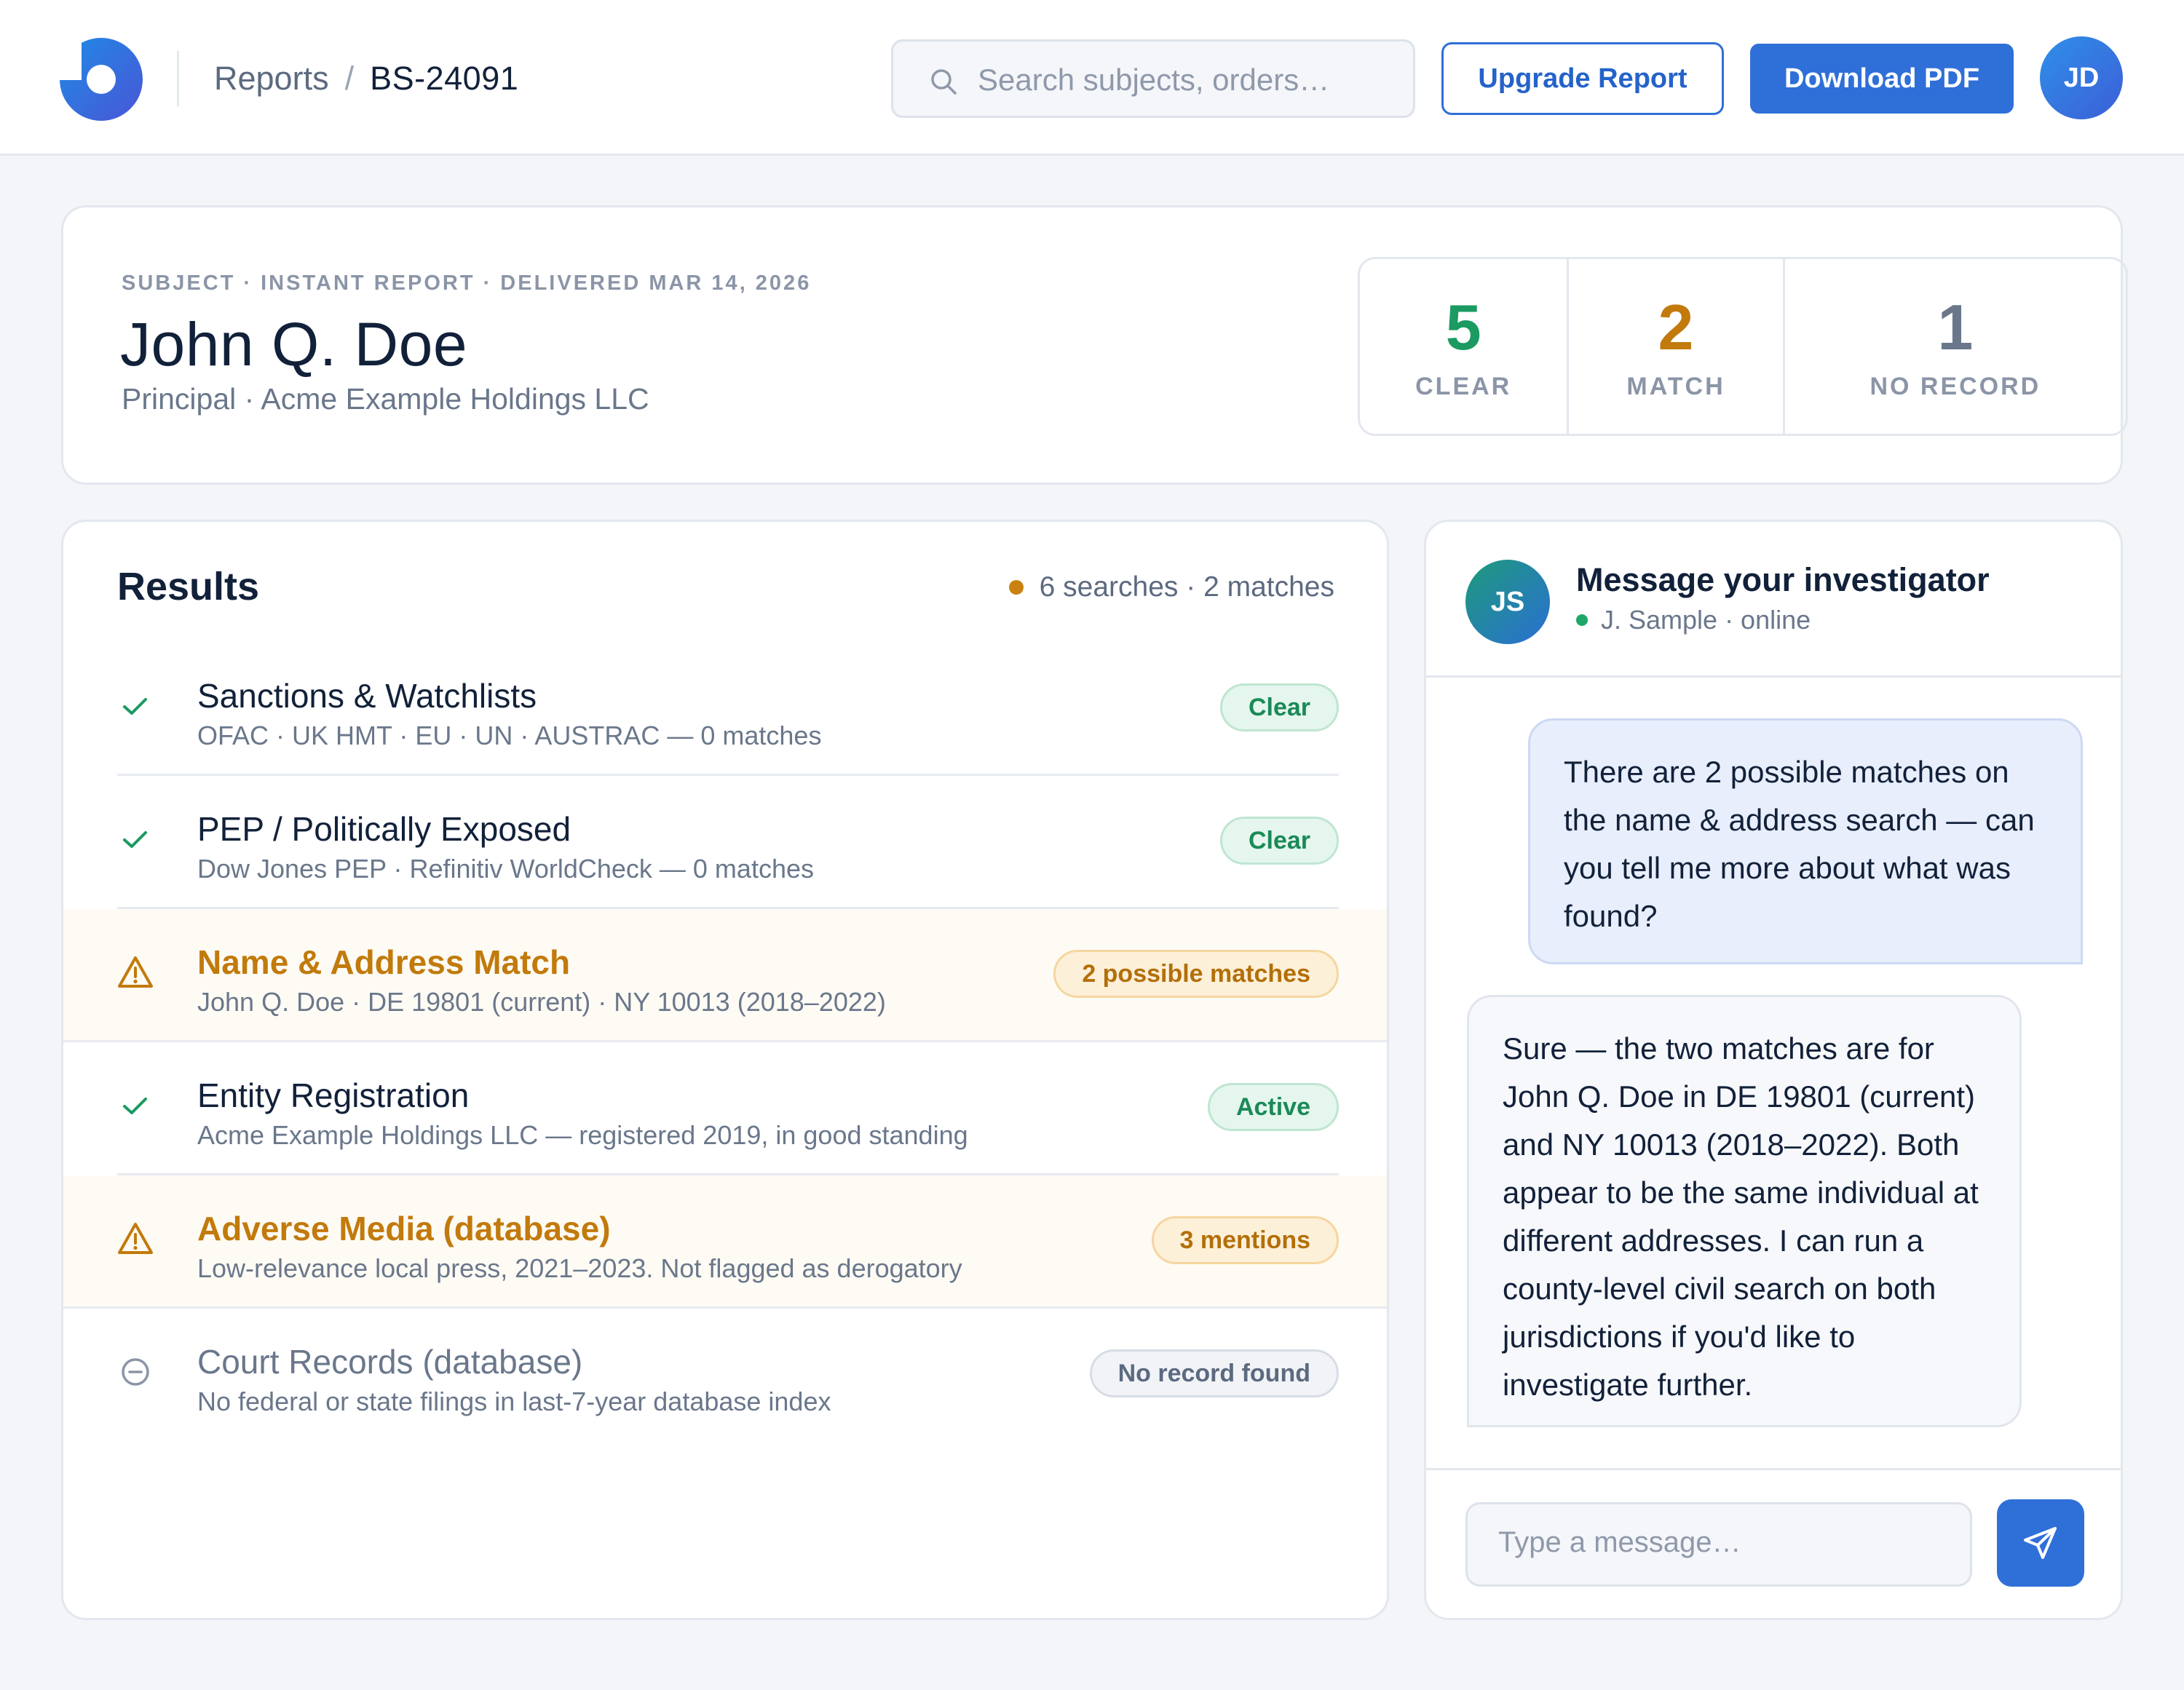  Describe the element at coordinates (1955, 326) in the screenshot. I see `stat-no-record-value: 1` at that location.